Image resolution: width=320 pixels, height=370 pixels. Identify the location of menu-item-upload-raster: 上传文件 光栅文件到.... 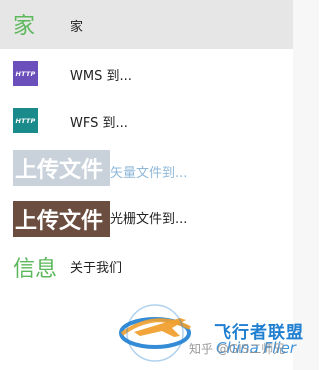
(146, 217).